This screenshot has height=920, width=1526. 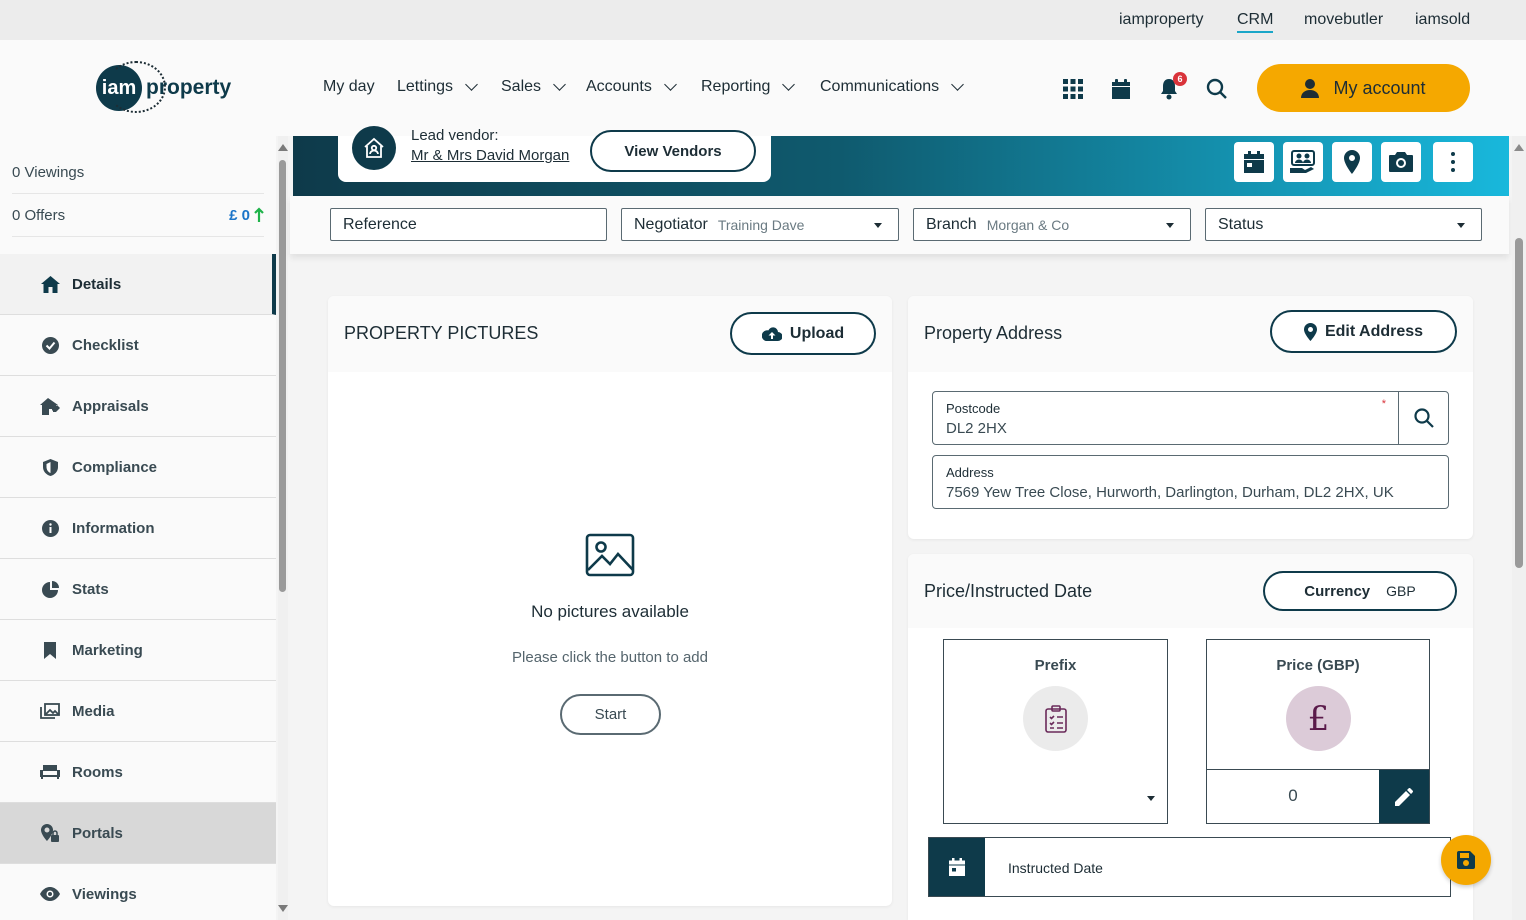 What do you see at coordinates (138, 284) in the screenshot?
I see `sidebar-item-details: Details` at bounding box center [138, 284].